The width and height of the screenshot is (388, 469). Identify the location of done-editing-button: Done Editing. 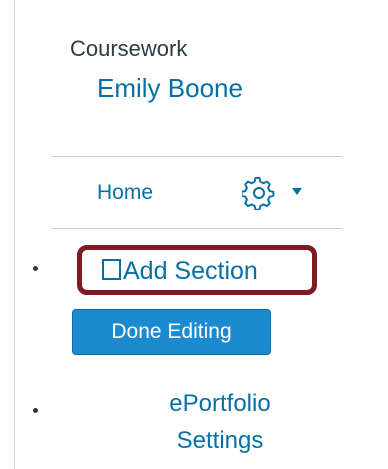
(171, 332).